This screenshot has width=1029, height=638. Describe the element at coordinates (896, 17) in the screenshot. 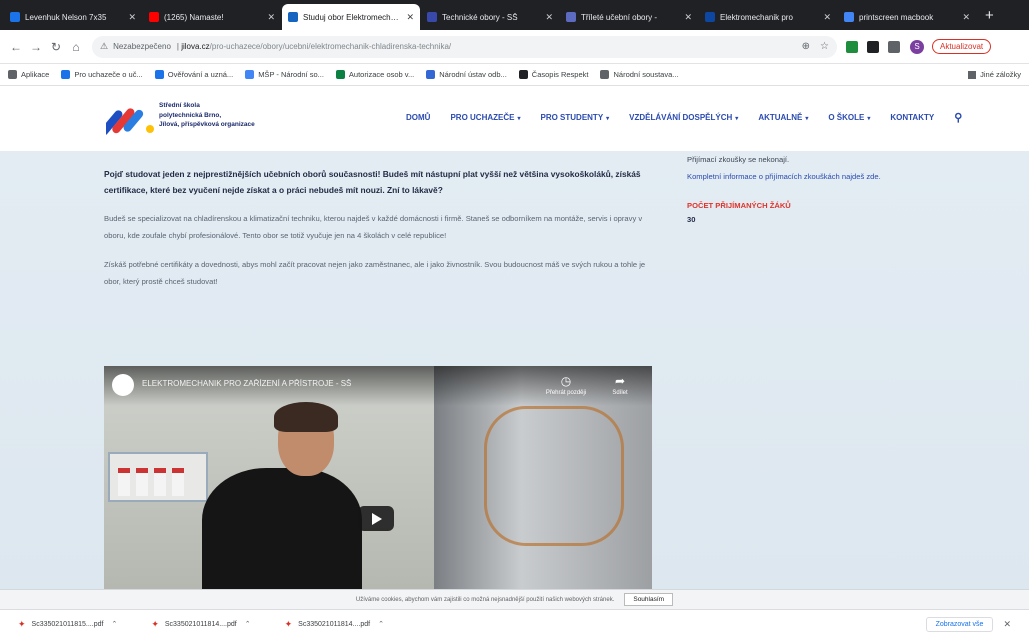

I see `tab-title: printscreen macbook` at that location.